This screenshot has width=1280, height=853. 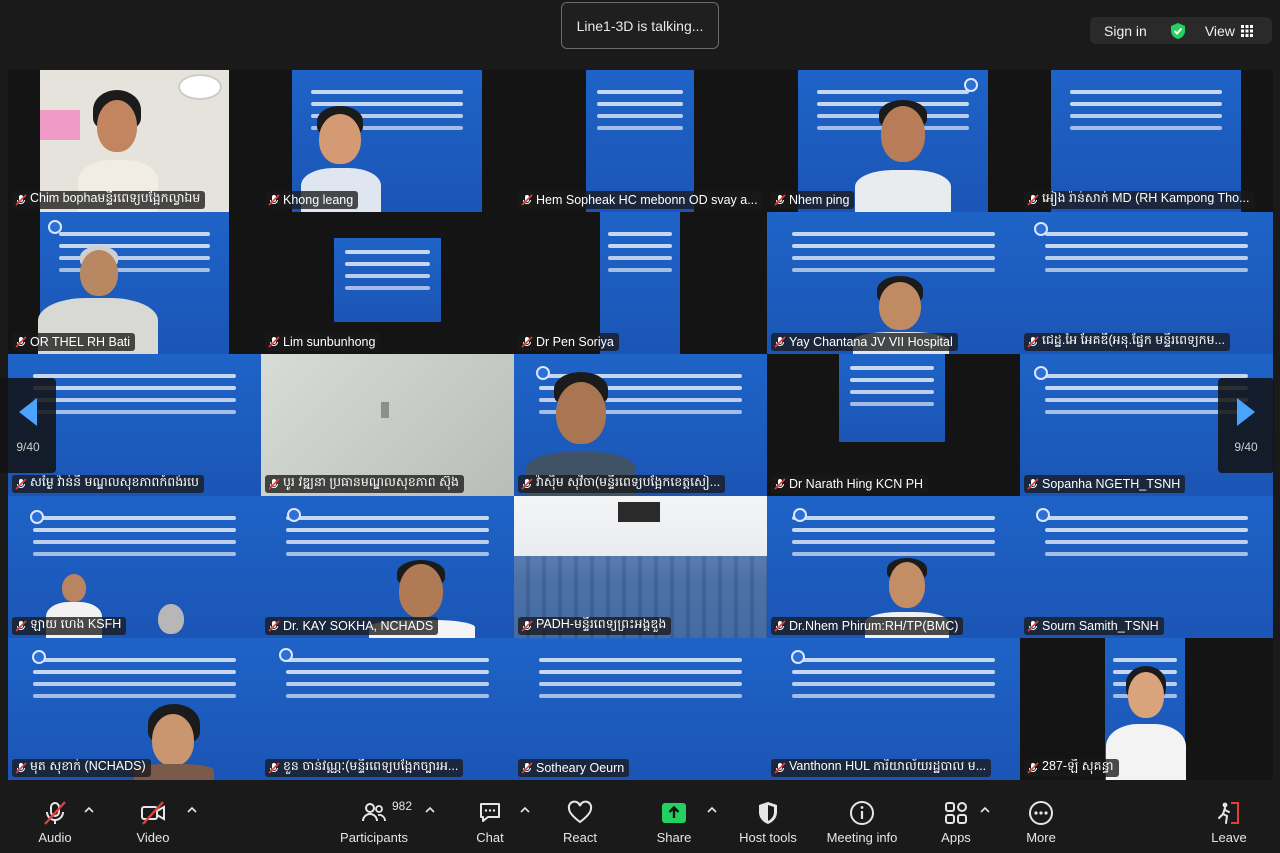 I want to click on video-tile: Nhem ping, so click(x=893, y=141).